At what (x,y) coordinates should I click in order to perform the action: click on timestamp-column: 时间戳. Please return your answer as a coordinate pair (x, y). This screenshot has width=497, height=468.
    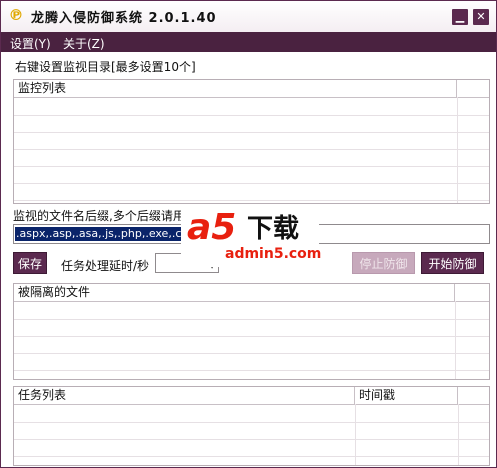
    Looking at the image, I should click on (406, 395).